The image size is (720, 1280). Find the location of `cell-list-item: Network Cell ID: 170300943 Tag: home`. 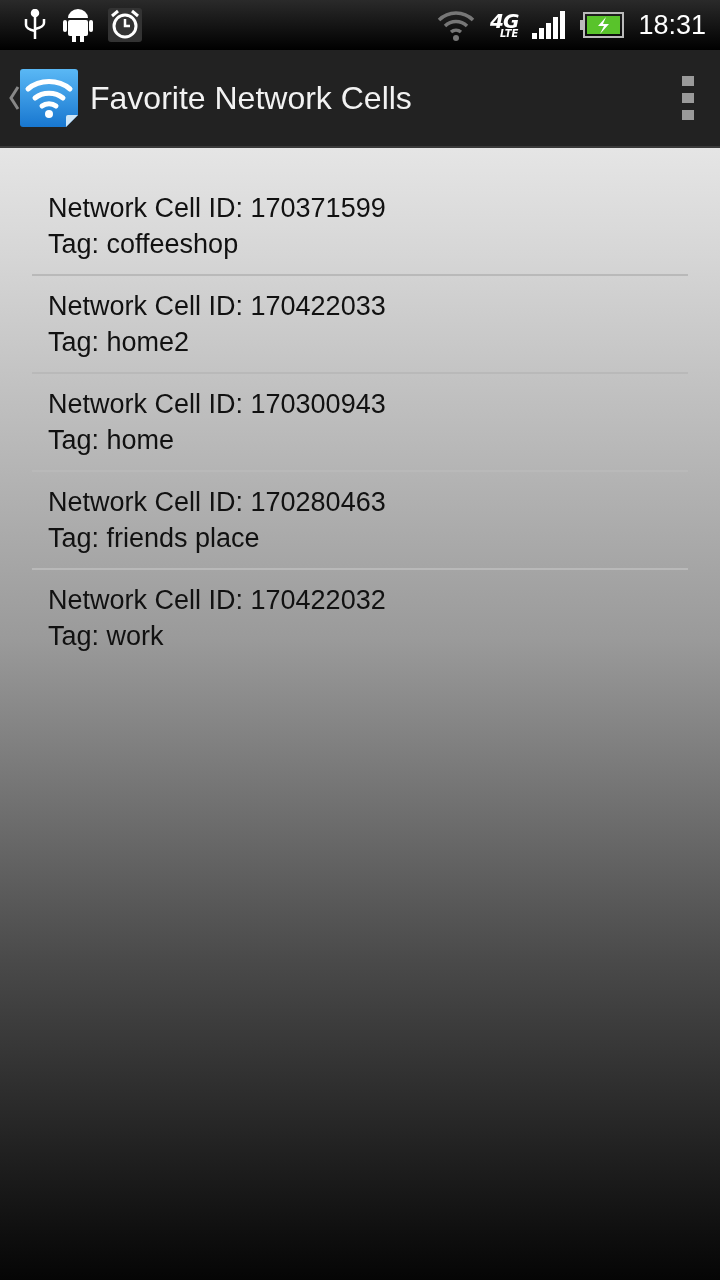

cell-list-item: Network Cell ID: 170300943 Tag: home is located at coordinates (360, 423).